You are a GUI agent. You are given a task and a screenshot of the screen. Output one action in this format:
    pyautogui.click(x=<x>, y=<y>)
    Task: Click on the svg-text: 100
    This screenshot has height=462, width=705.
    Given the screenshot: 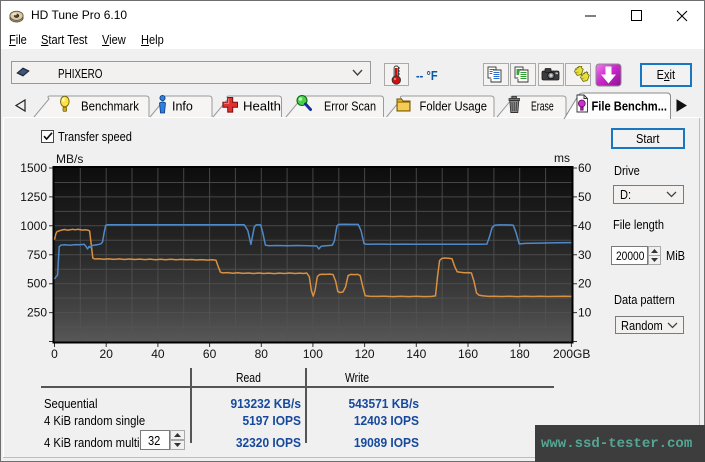 What is the action you would take?
    pyautogui.click(x=313, y=354)
    